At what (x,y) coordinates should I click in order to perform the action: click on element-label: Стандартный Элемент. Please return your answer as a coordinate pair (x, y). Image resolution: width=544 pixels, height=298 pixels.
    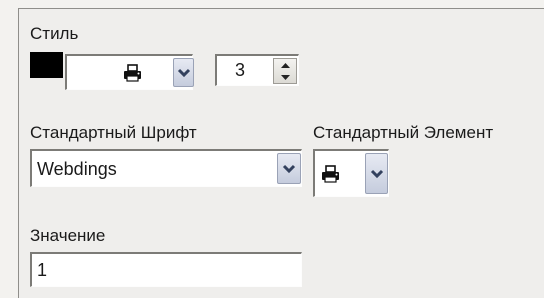
    Looking at the image, I should click on (403, 132).